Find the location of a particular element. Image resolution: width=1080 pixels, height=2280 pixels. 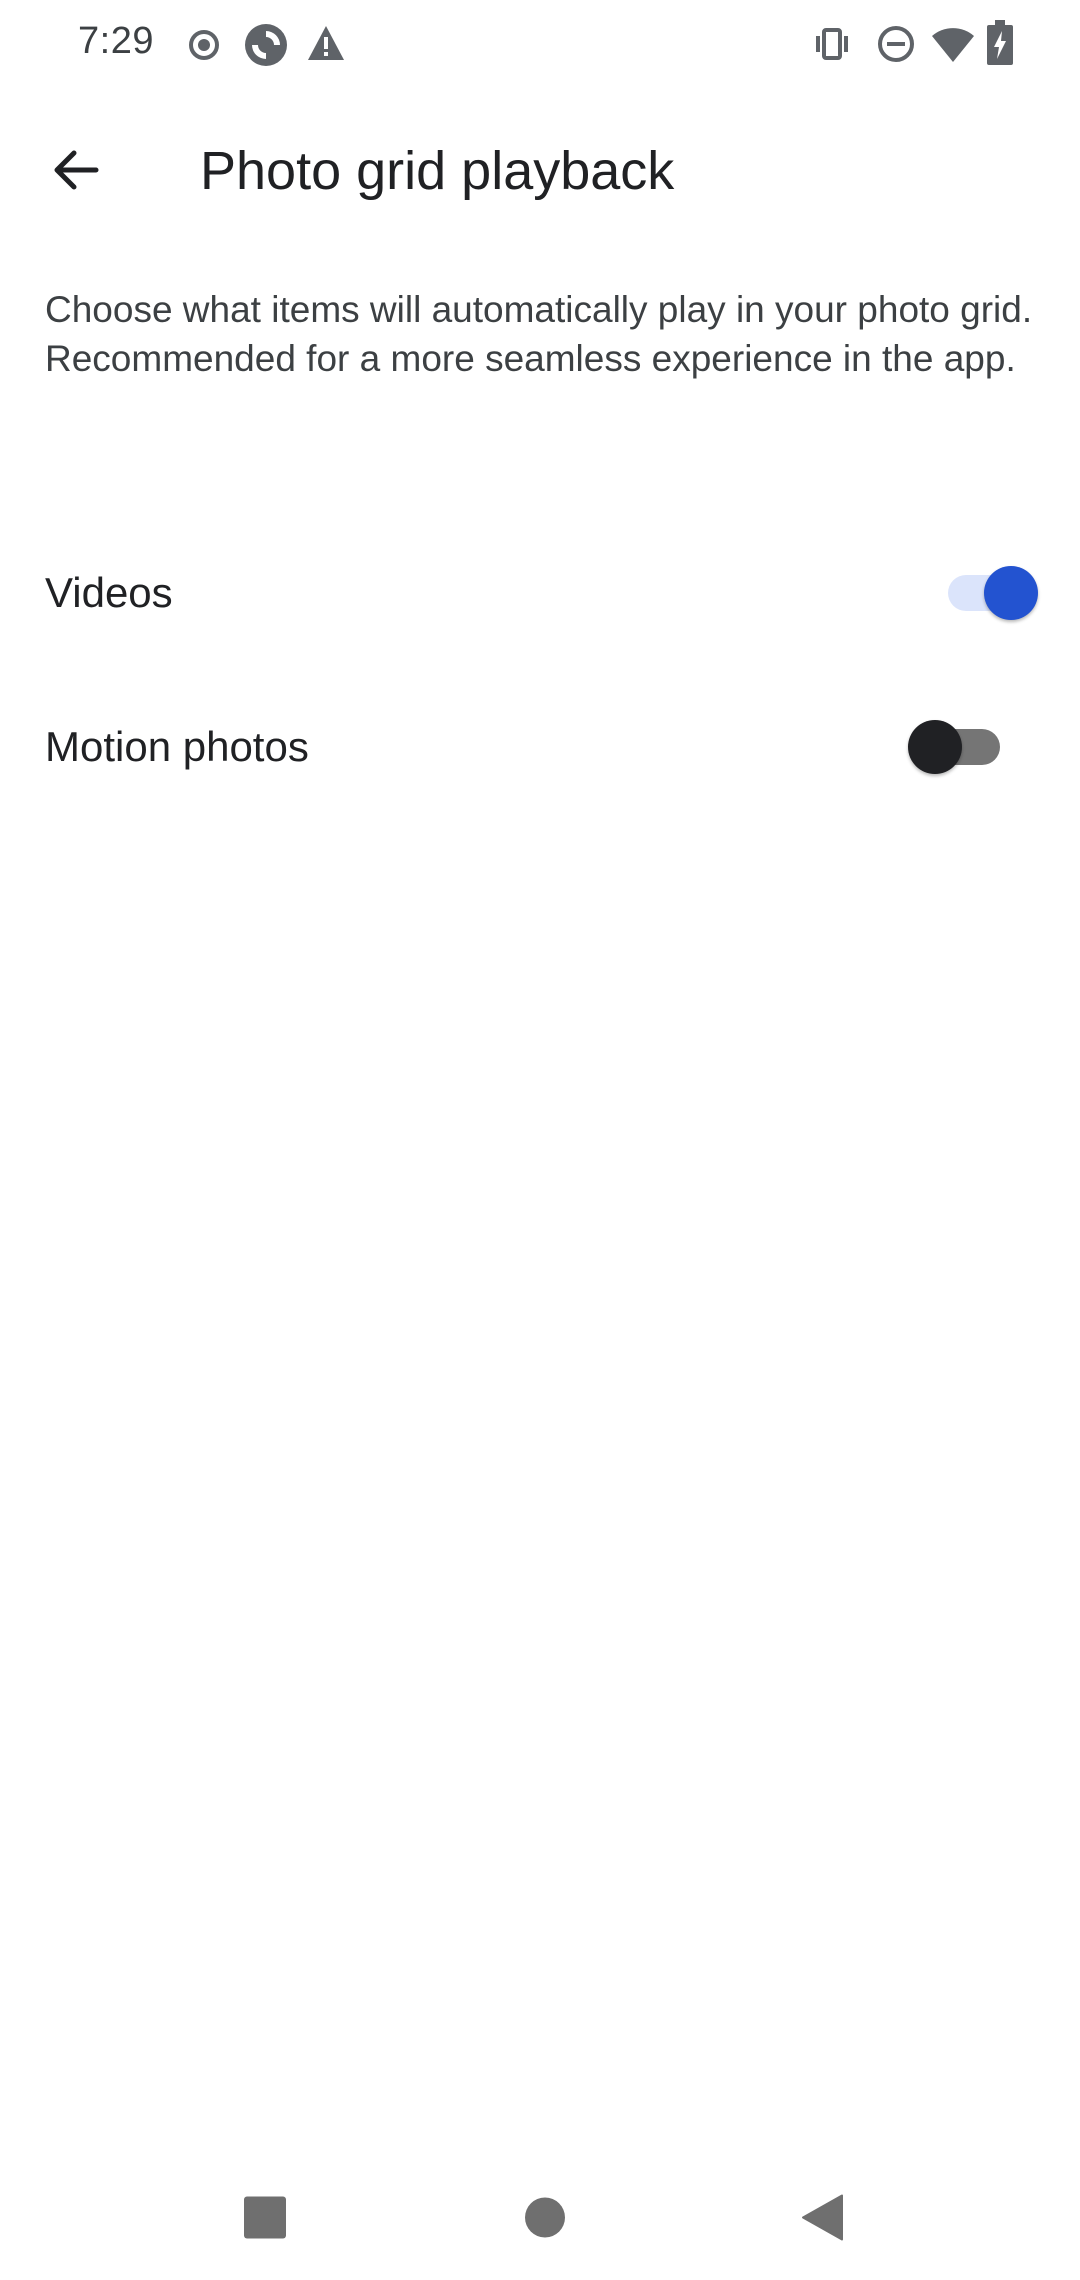

back-triangle-icon is located at coordinates (822, 2220).